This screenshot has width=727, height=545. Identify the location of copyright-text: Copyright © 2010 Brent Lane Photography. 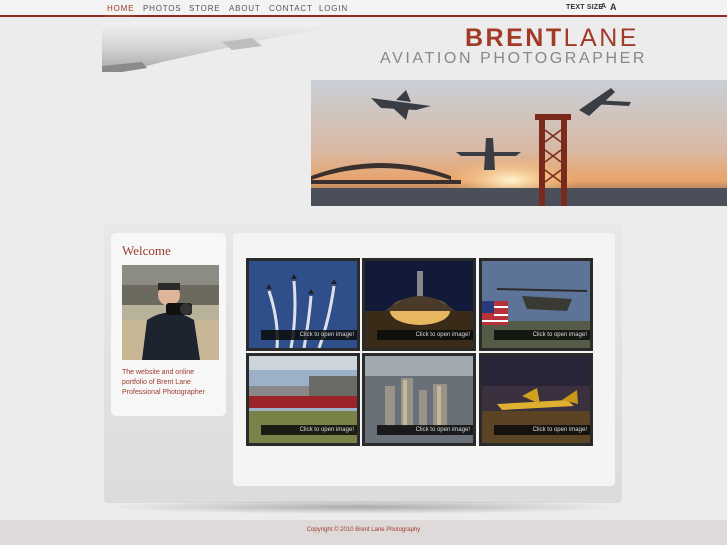
(363, 530).